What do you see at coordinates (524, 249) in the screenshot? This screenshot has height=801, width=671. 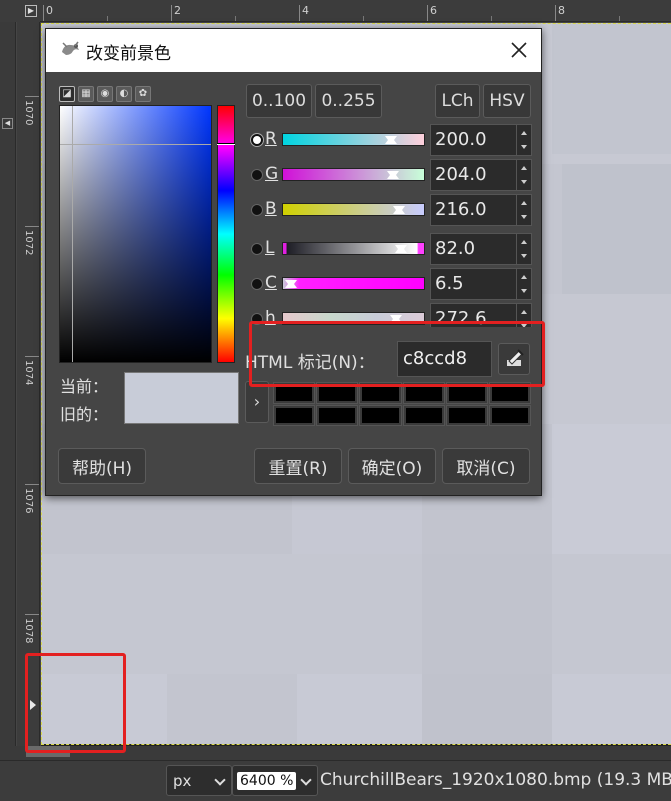 I see `channel-l-spinner` at bounding box center [524, 249].